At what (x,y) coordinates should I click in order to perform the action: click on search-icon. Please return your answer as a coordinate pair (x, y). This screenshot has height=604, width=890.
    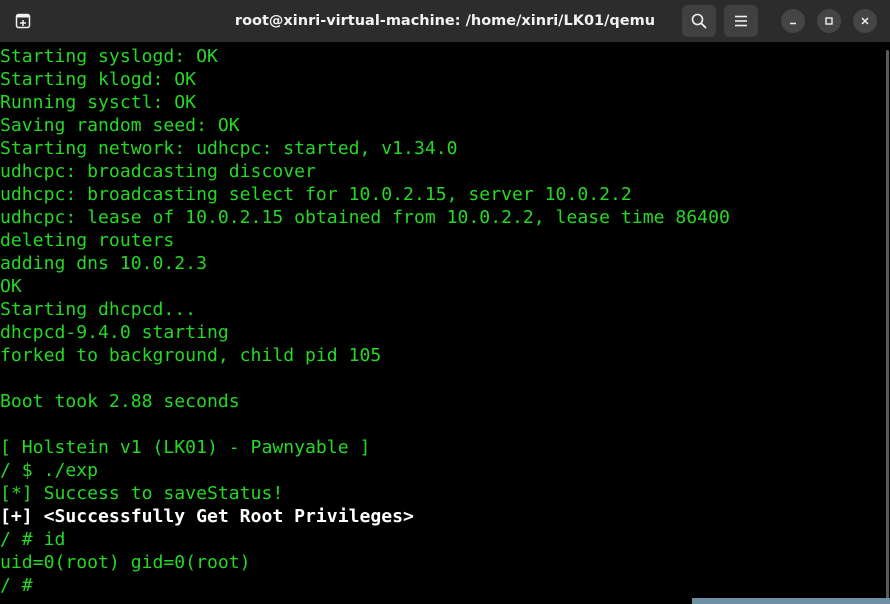
    Looking at the image, I should click on (699, 21).